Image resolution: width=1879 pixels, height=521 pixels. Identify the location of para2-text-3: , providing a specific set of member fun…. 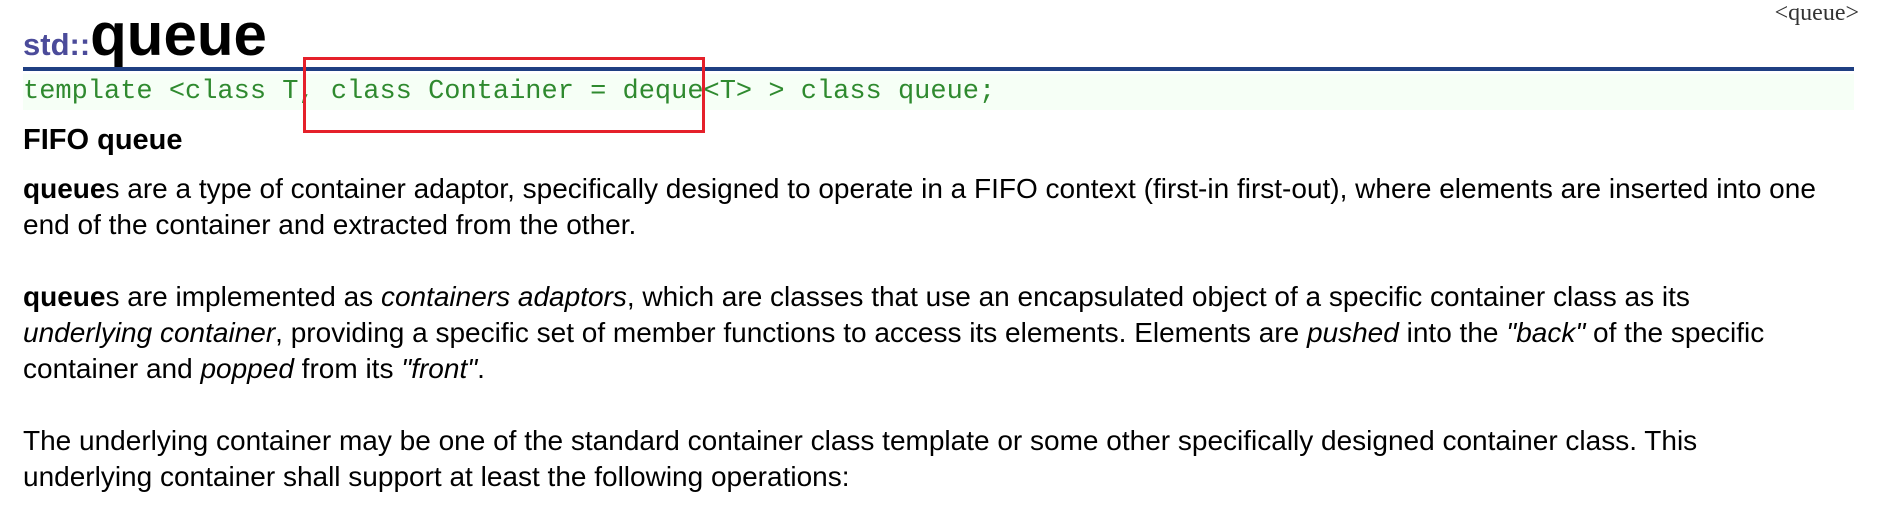
(791, 332).